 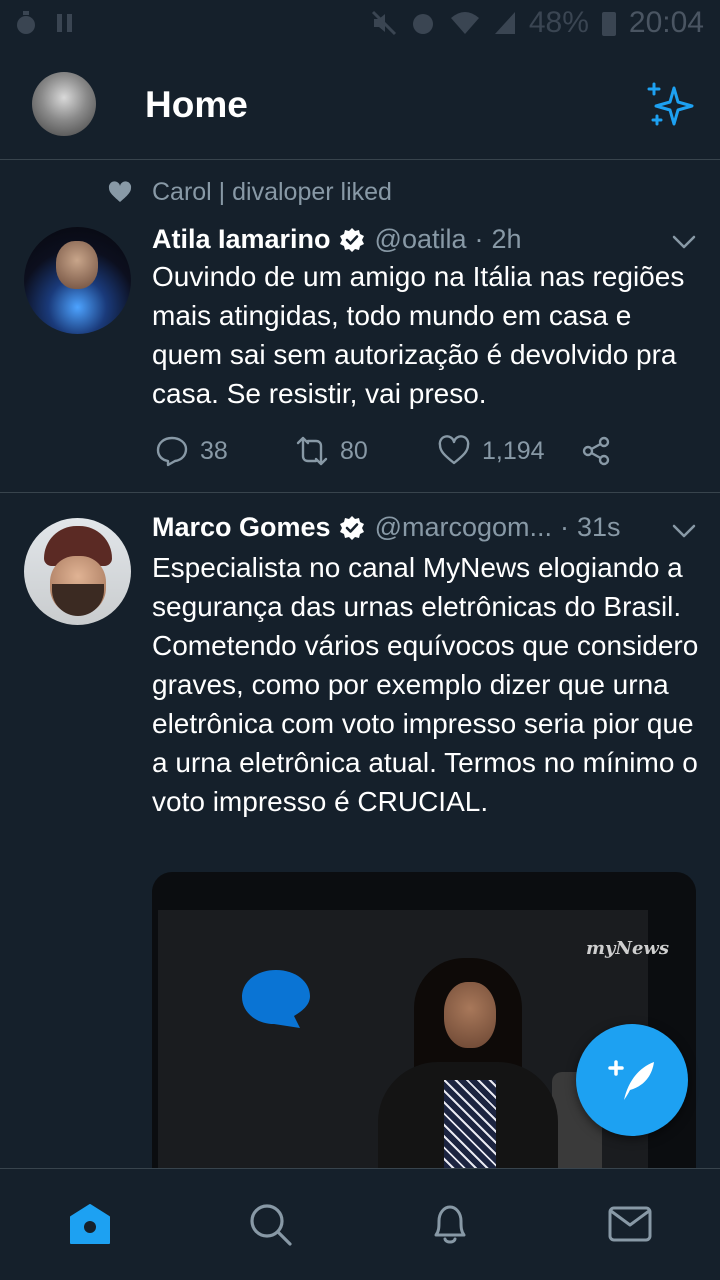 What do you see at coordinates (360, 104) in the screenshot?
I see `top-app-bar: Home` at bounding box center [360, 104].